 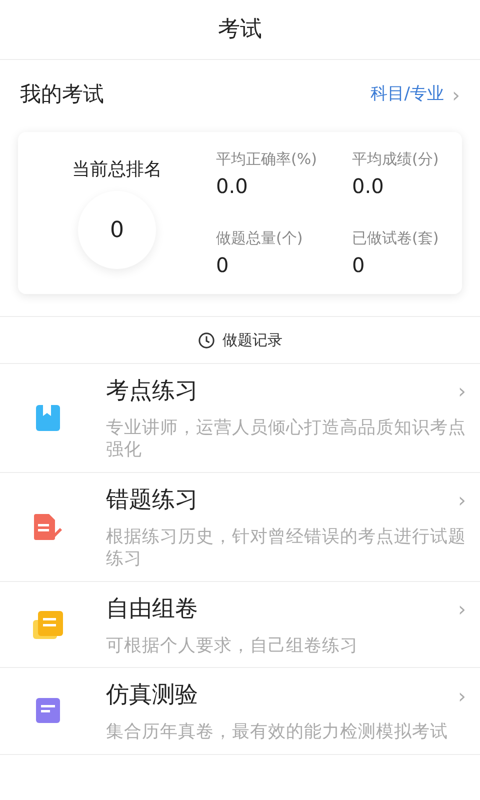 I want to click on item-description: 集合历年真卷，最有效的能力检测模拟考试, so click(x=277, y=732).